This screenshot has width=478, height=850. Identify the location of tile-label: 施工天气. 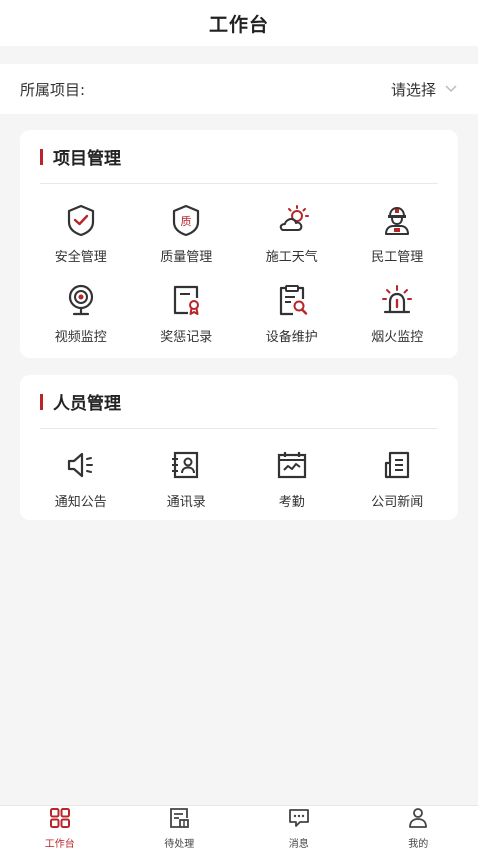
(291, 257).